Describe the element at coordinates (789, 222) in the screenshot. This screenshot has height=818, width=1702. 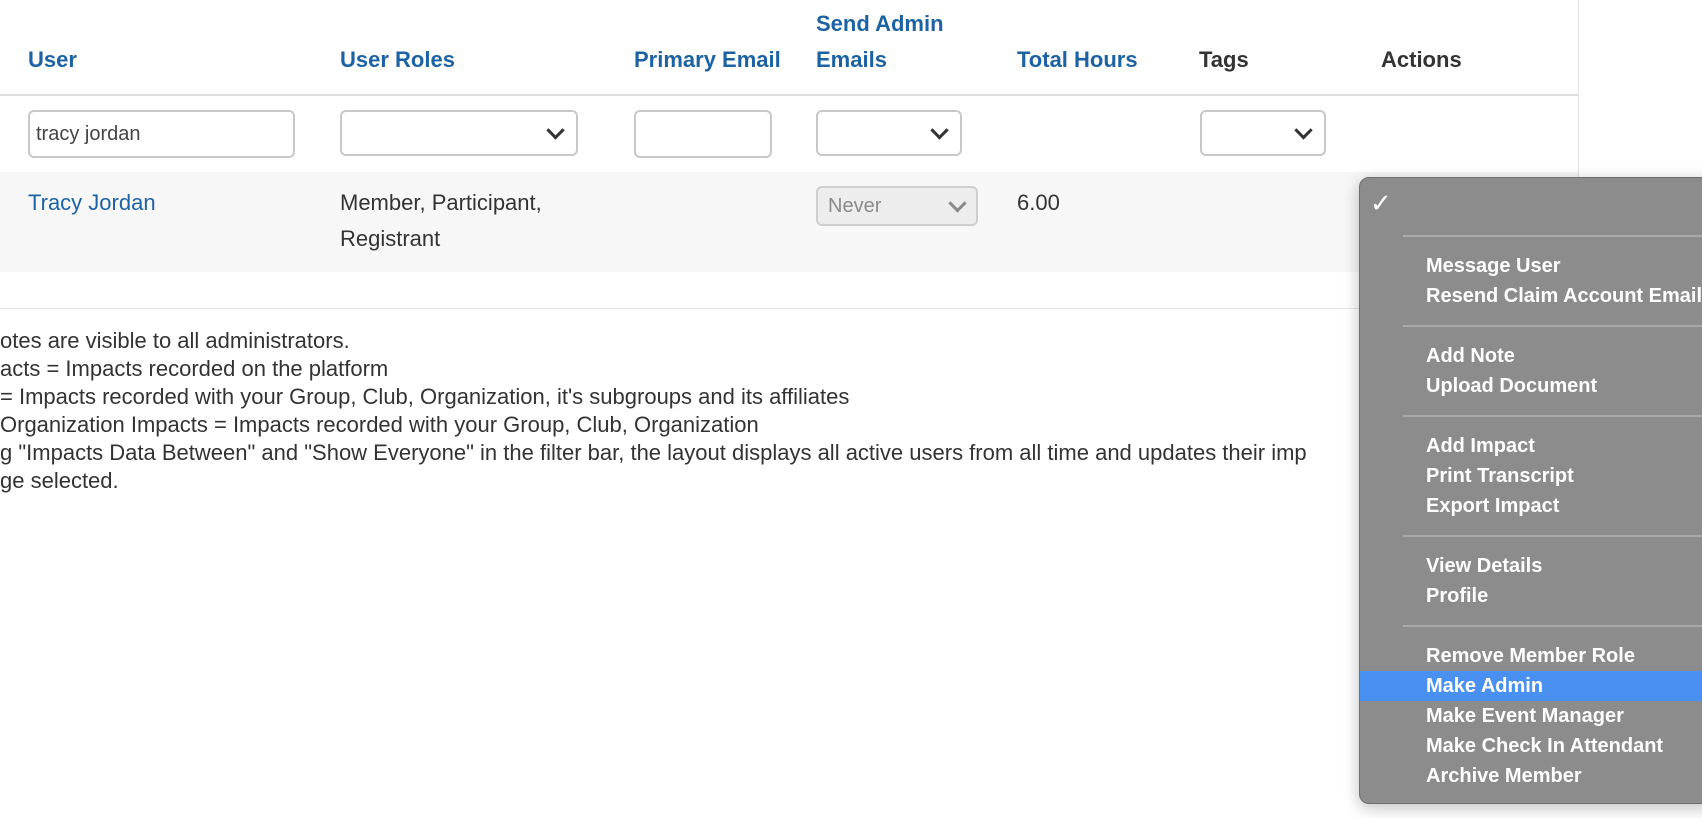
I see `table-row` at that location.